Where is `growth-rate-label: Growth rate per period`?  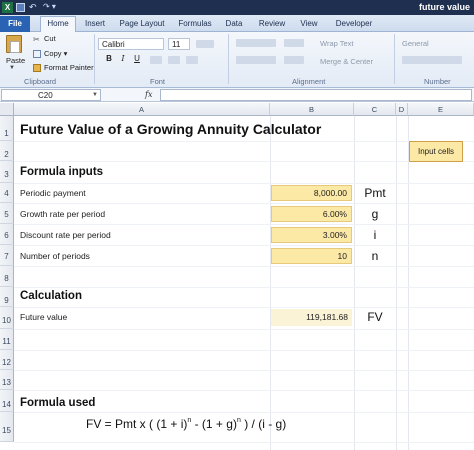
growth-rate-label: Growth rate per period is located at coordinates (62, 214).